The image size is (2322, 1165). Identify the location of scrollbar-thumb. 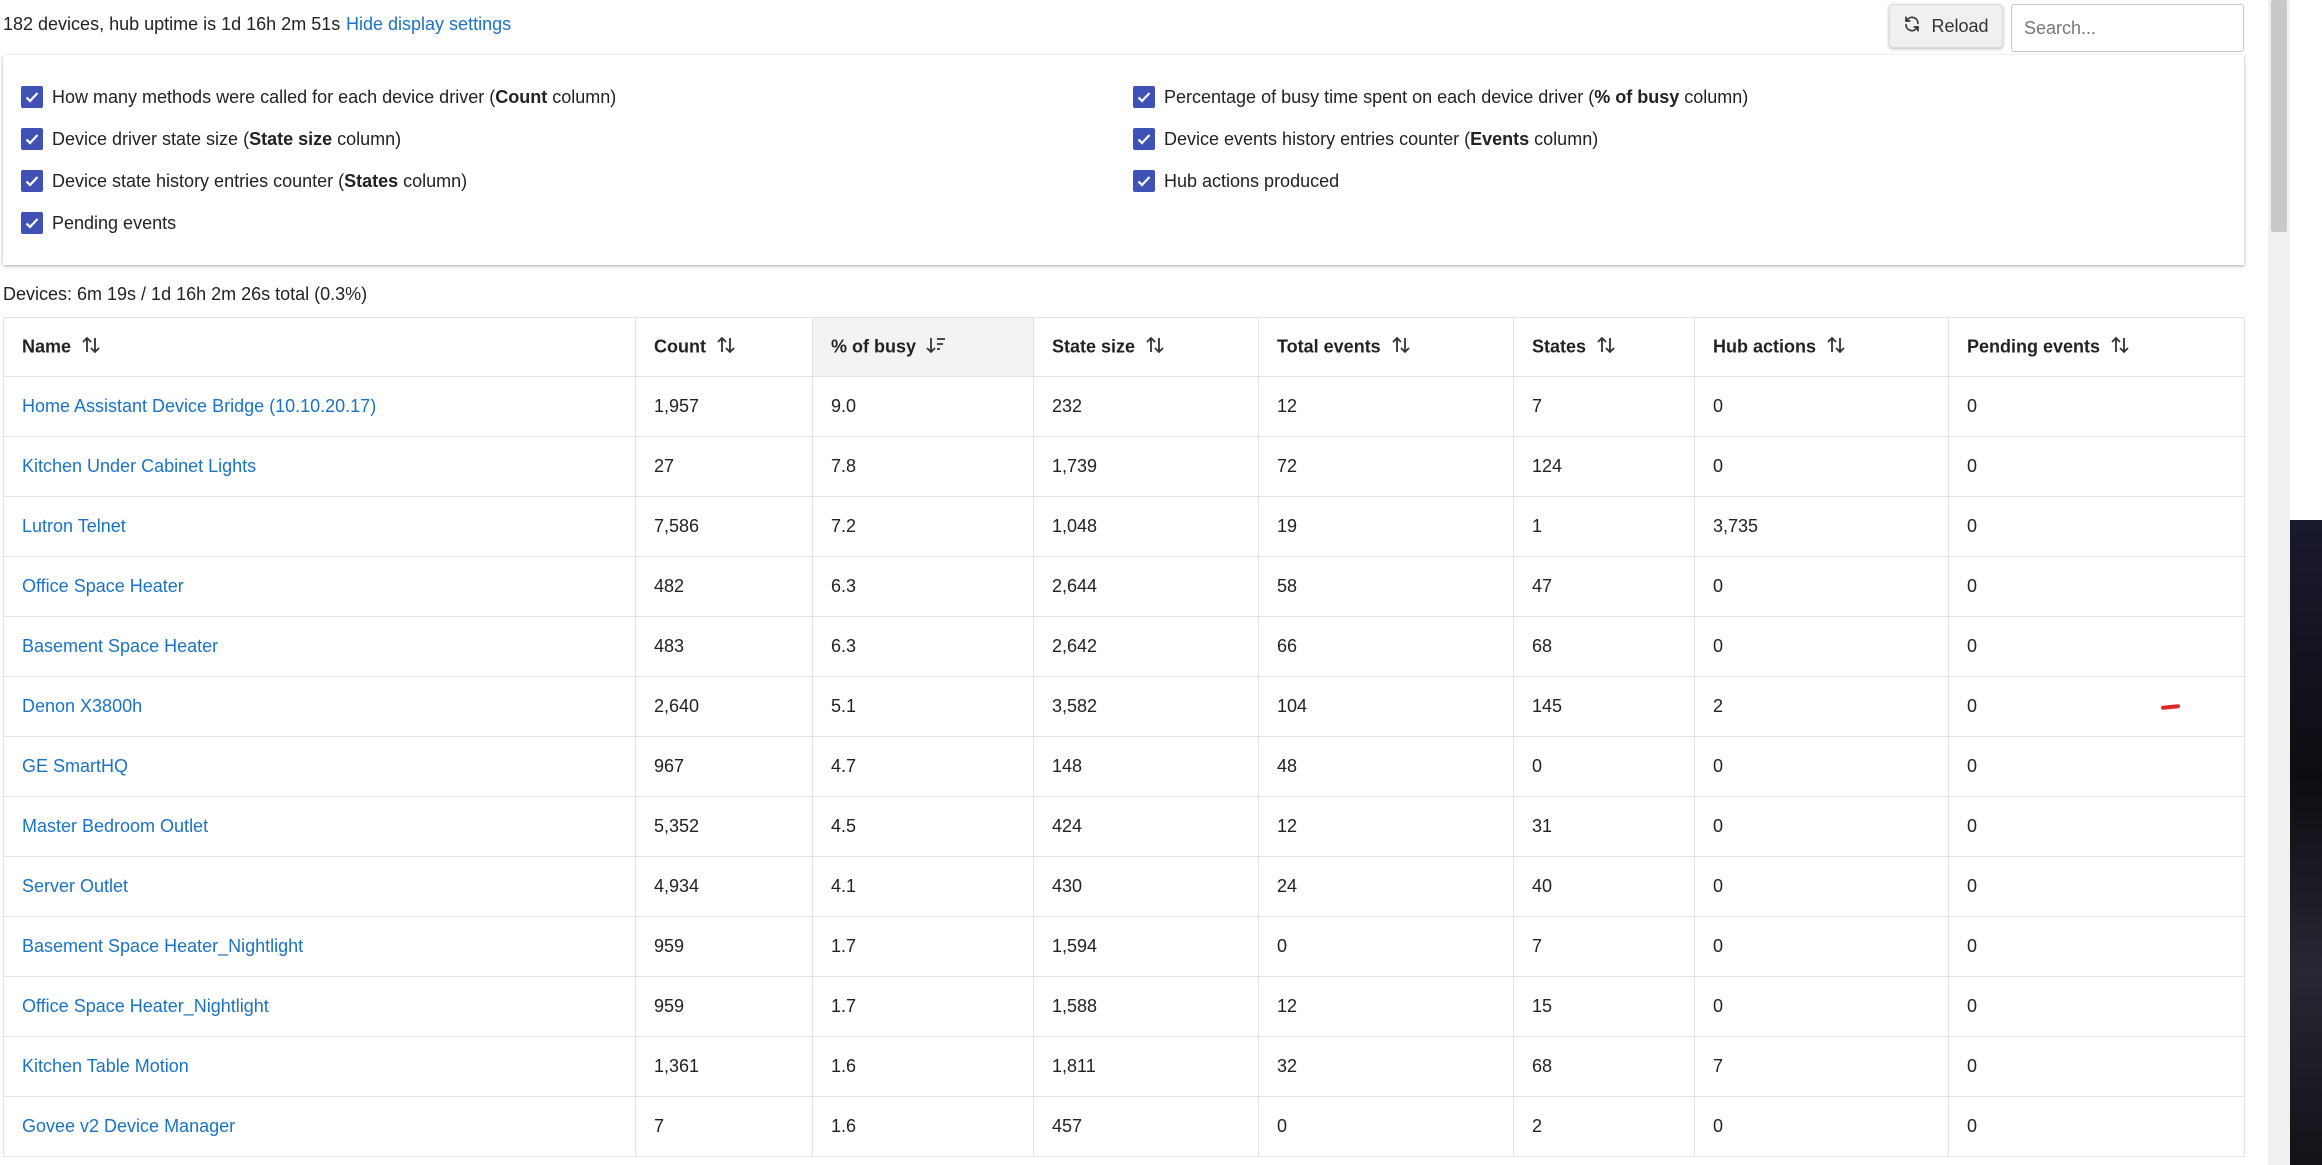
(2279, 116).